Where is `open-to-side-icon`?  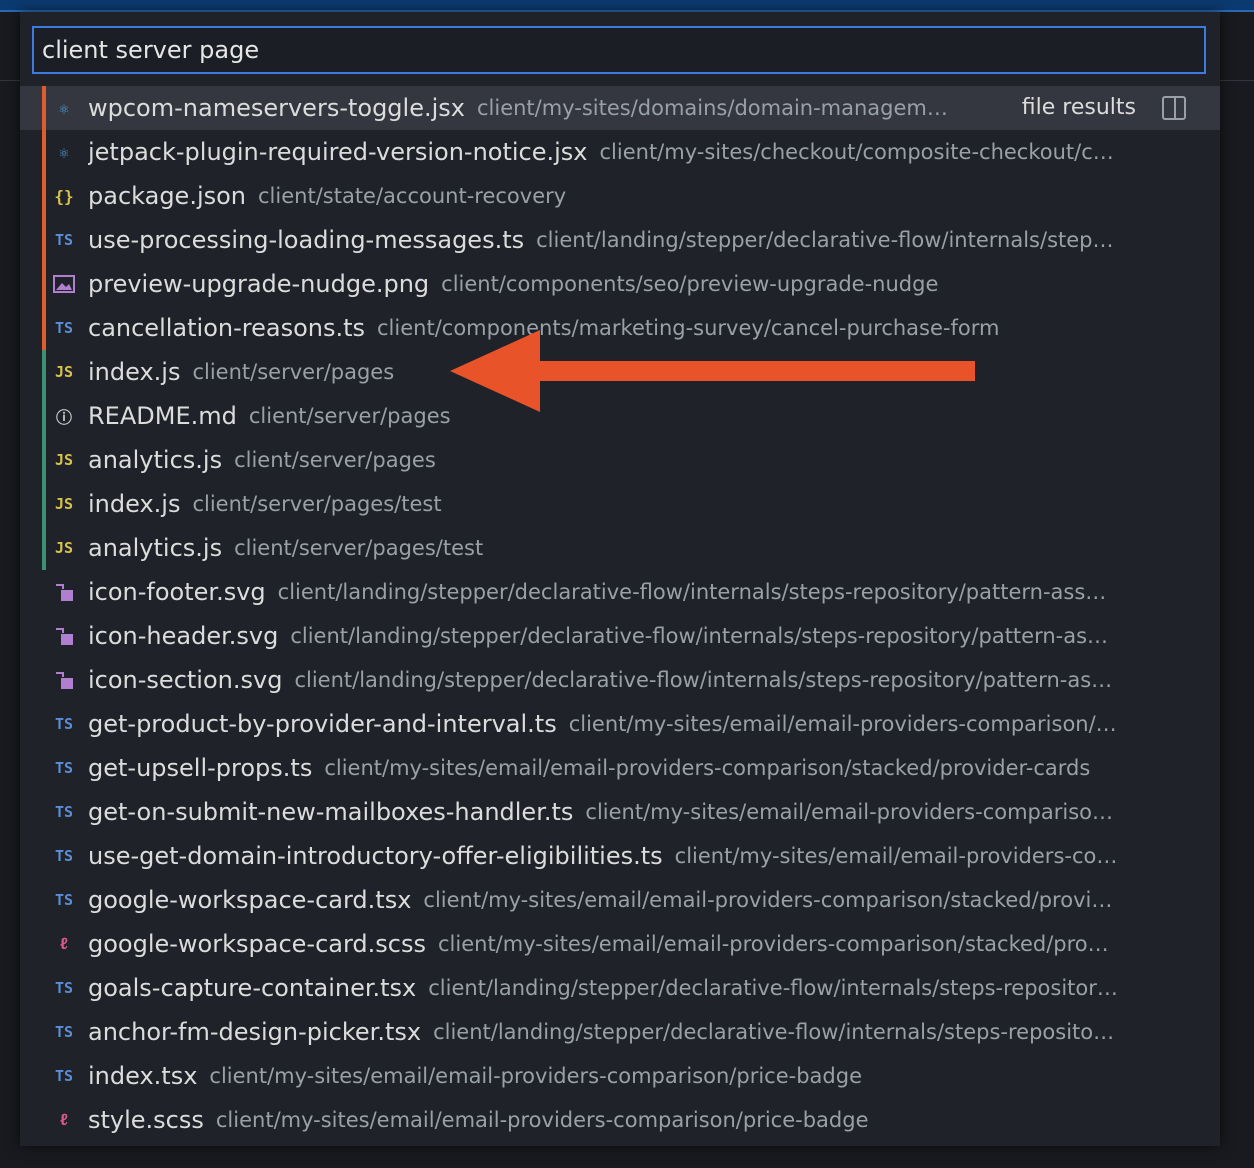
open-to-side-icon is located at coordinates (1174, 108).